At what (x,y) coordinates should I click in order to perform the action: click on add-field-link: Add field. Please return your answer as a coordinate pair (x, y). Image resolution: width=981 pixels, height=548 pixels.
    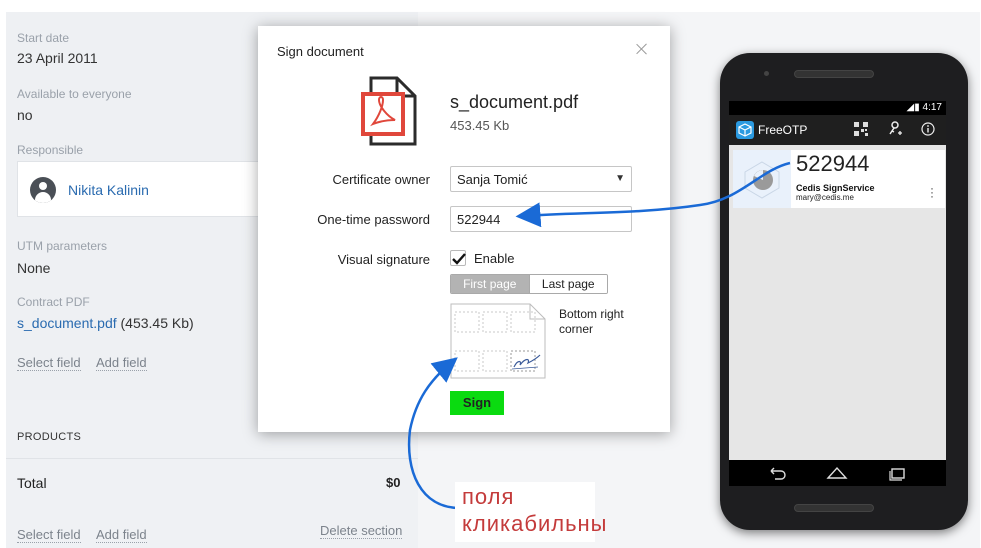
    Looking at the image, I should click on (121, 363).